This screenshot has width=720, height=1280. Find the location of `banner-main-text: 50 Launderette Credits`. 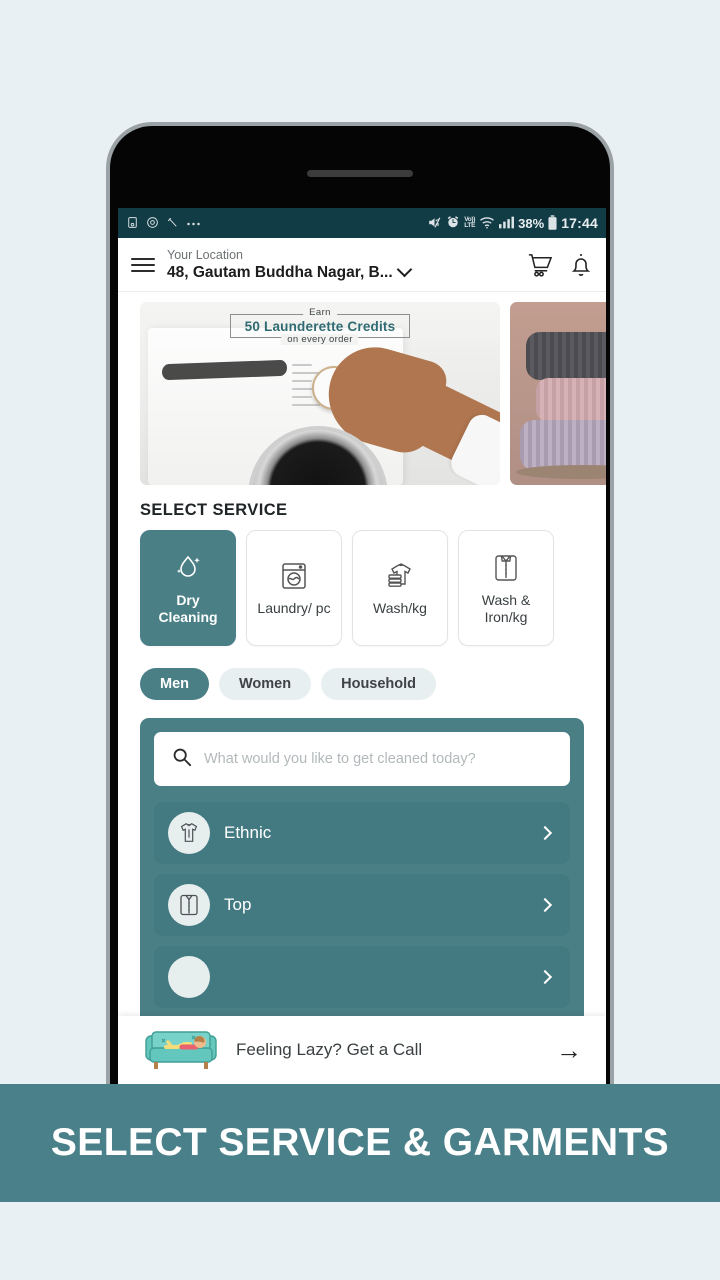

banner-main-text: 50 Launderette Credits is located at coordinates (320, 326).